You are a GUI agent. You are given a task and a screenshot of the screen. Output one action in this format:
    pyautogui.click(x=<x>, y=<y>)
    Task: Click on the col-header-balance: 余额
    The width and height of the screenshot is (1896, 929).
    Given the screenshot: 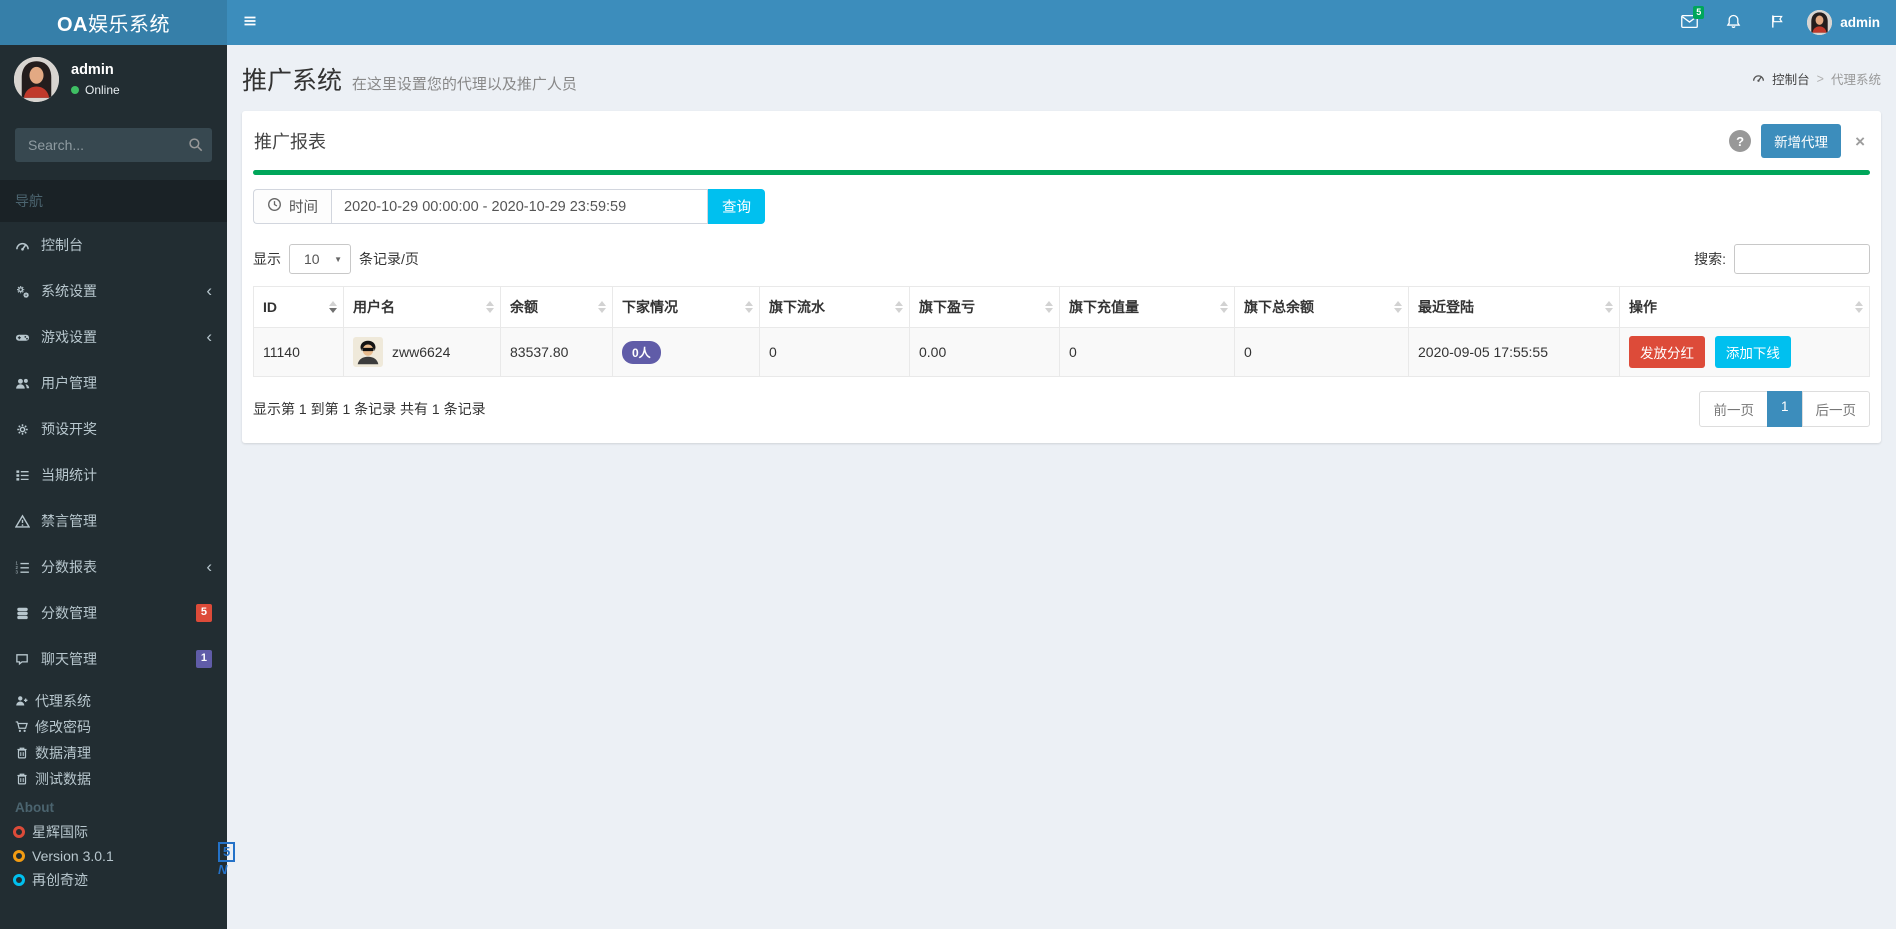 What is the action you would take?
    pyautogui.click(x=556, y=307)
    